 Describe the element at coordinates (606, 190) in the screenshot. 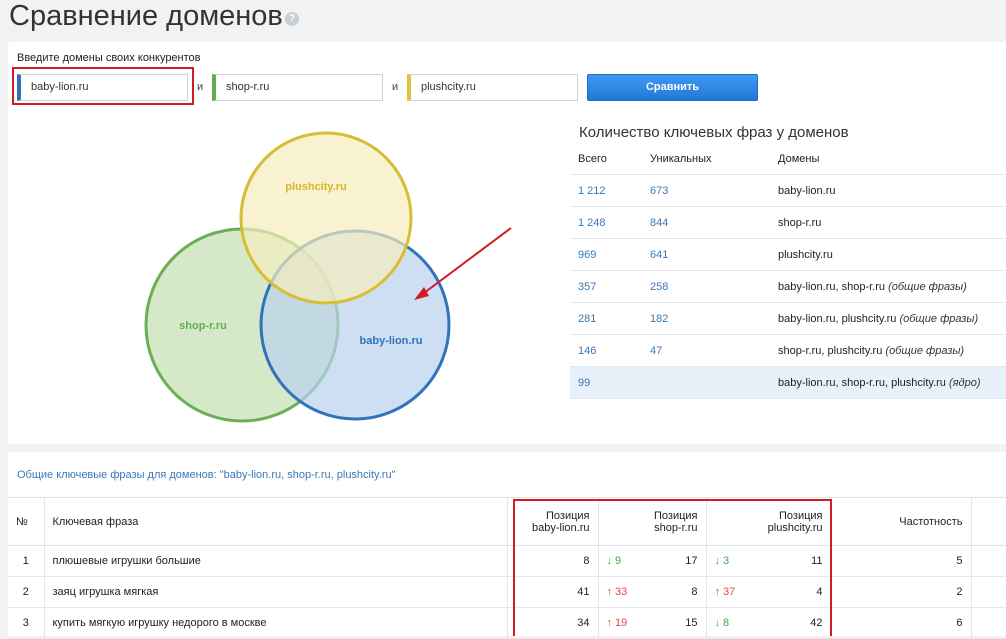

I see `stats-total: 1 212` at that location.